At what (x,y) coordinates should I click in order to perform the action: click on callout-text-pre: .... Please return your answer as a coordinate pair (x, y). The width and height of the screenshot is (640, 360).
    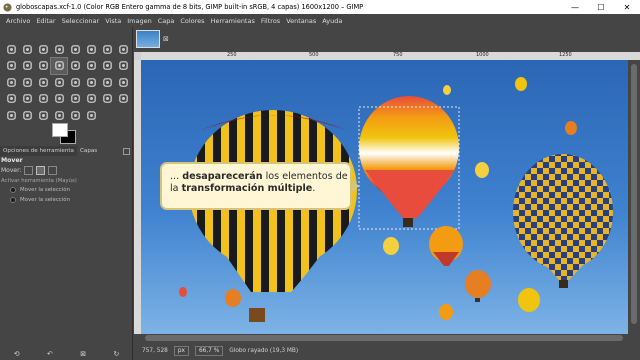
    Looking at the image, I should click on (176, 176).